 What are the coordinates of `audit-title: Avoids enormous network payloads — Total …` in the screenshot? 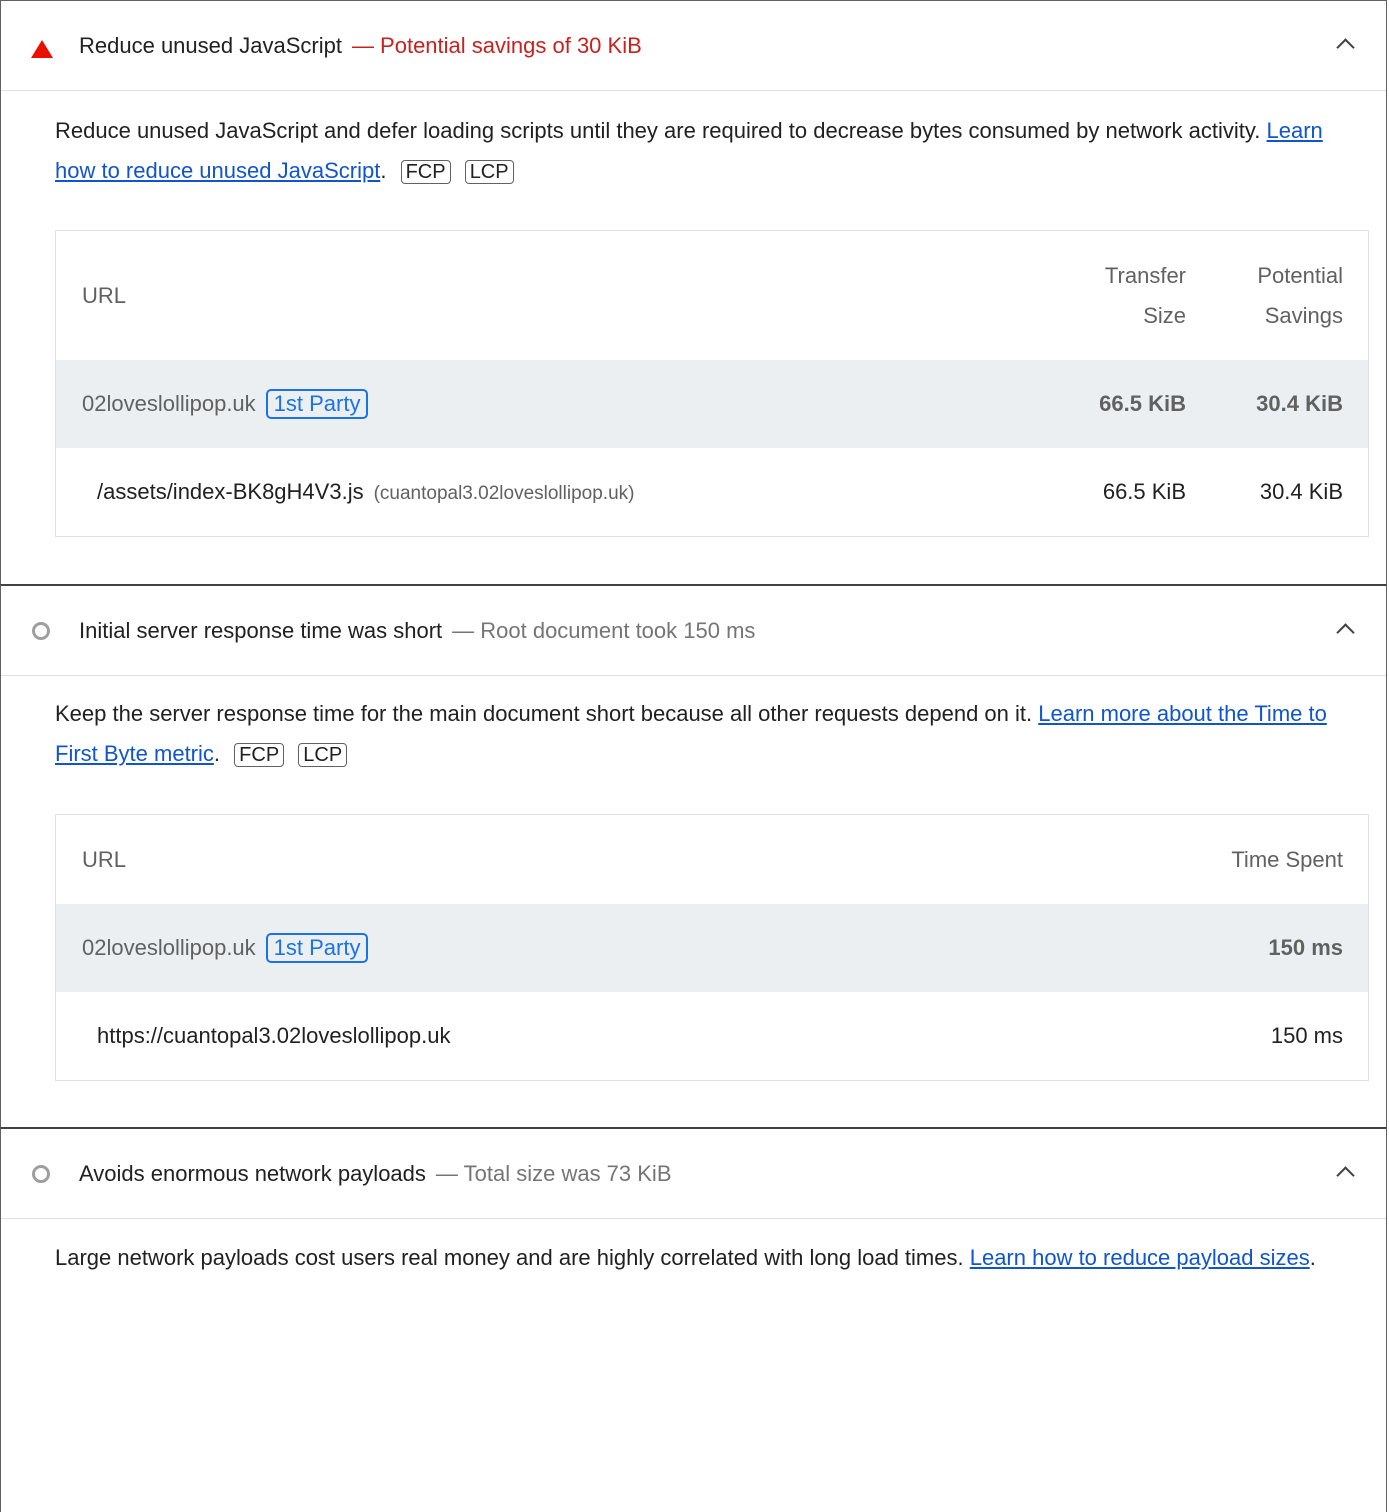 It's located at (375, 1173).